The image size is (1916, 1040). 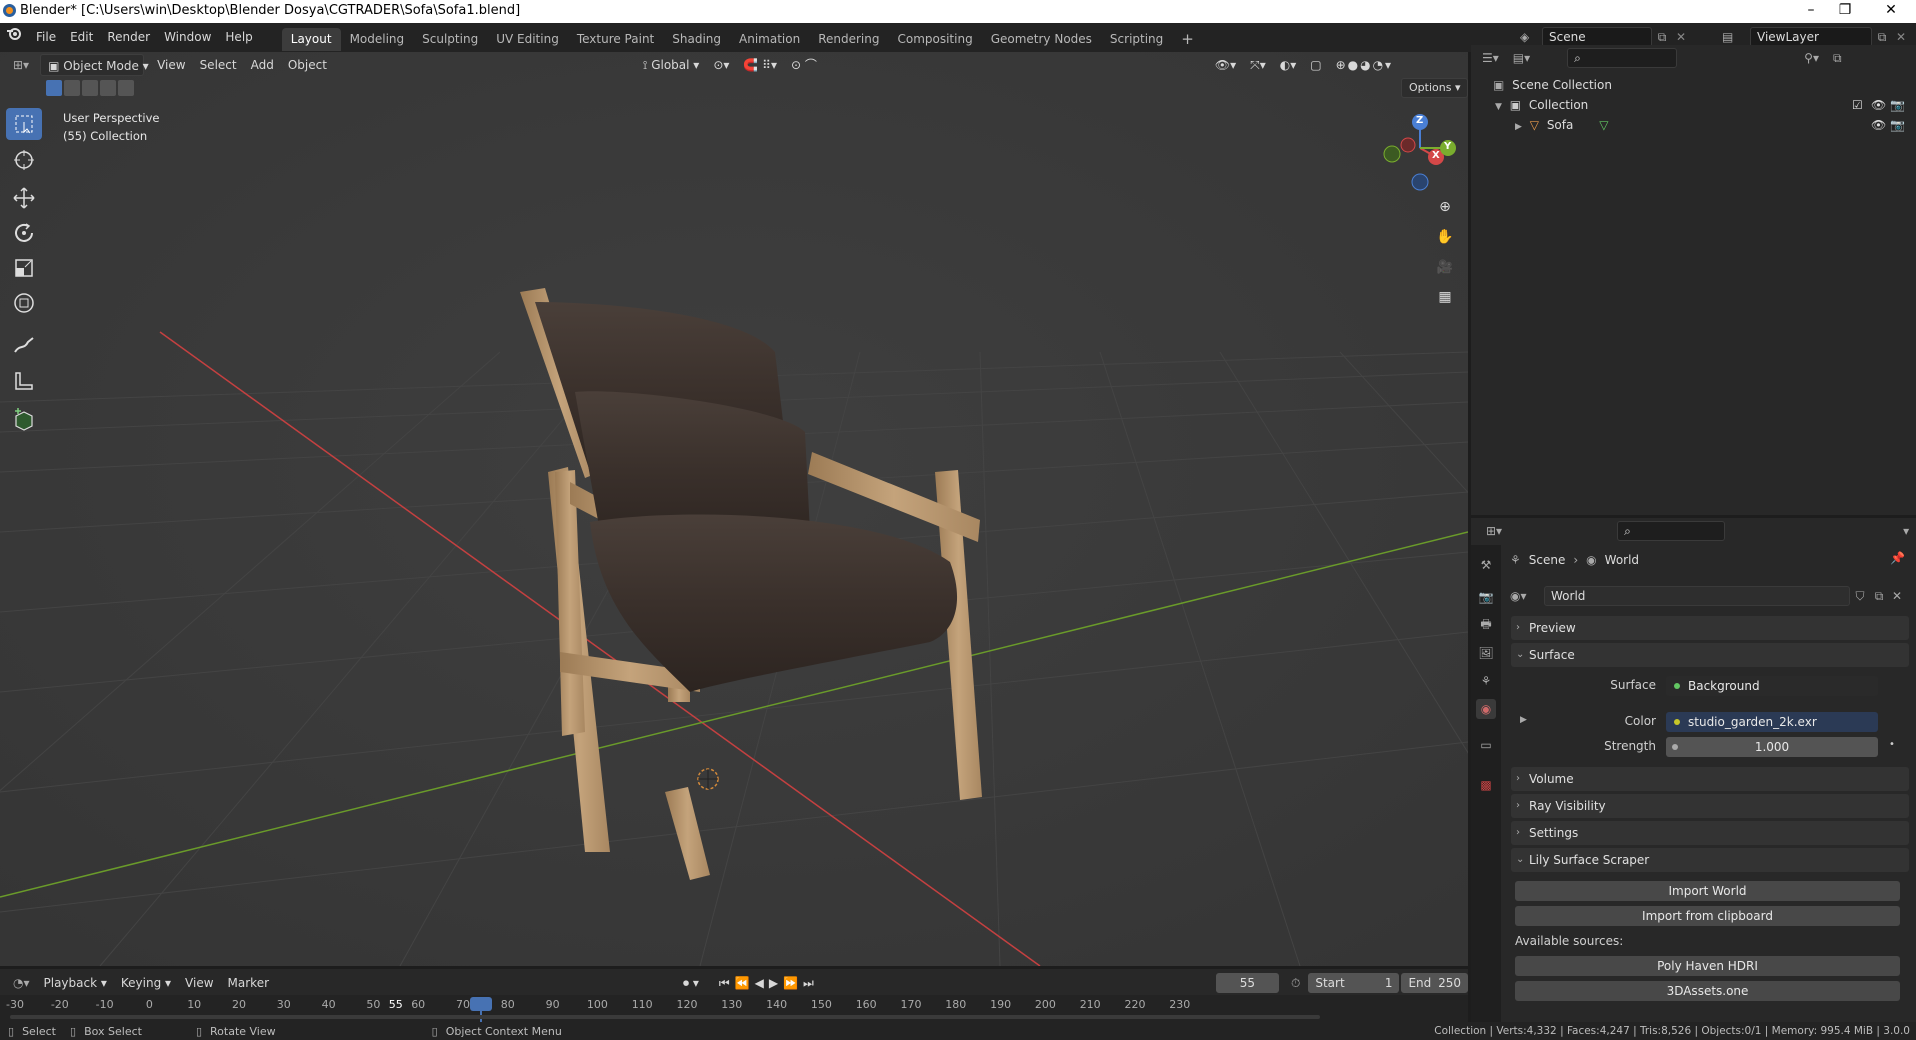 What do you see at coordinates (1486, 745) in the screenshot?
I see `collection-tab-icon: ▭` at bounding box center [1486, 745].